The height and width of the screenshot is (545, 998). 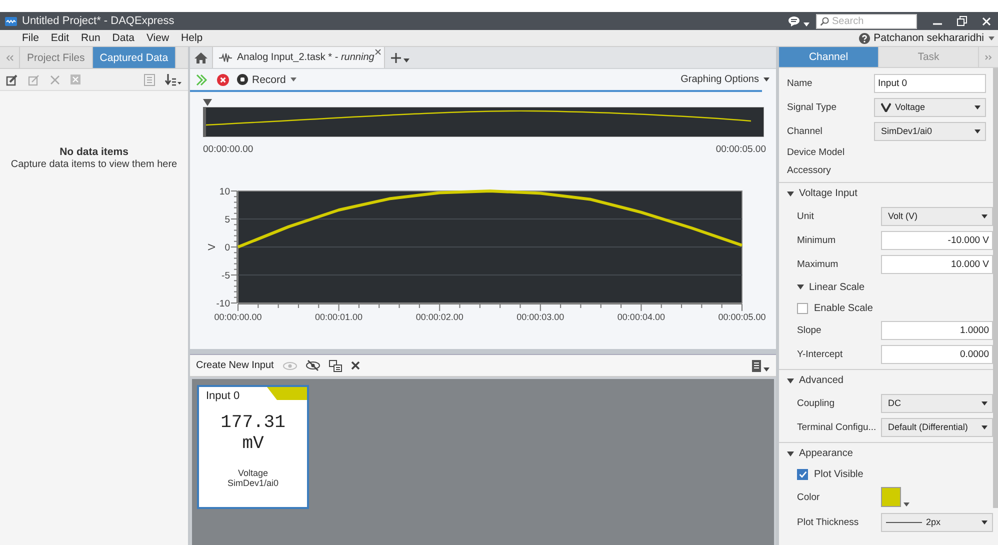 I want to click on graphing-options-button: Graphing Options, so click(x=725, y=79).